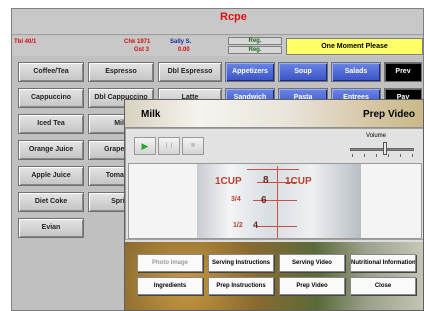 The height and width of the screenshot is (311, 424). What do you see at coordinates (312, 286) in the screenshot?
I see `prep-video-button: Prep Video` at bounding box center [312, 286].